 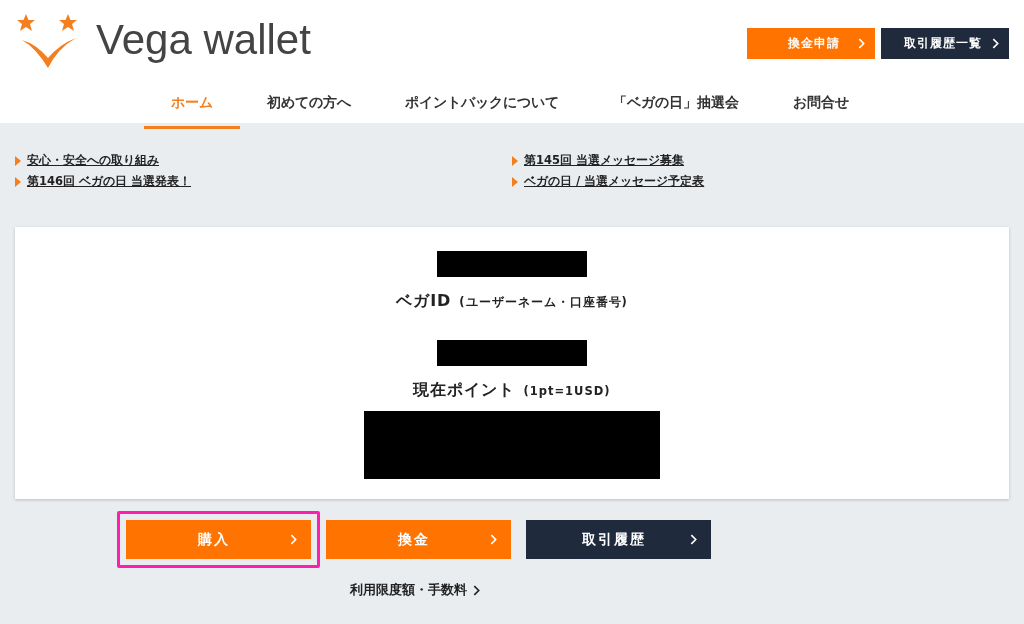 What do you see at coordinates (604, 160) in the screenshot?
I see `news-link: 第145回 当選メッセージ募集` at bounding box center [604, 160].